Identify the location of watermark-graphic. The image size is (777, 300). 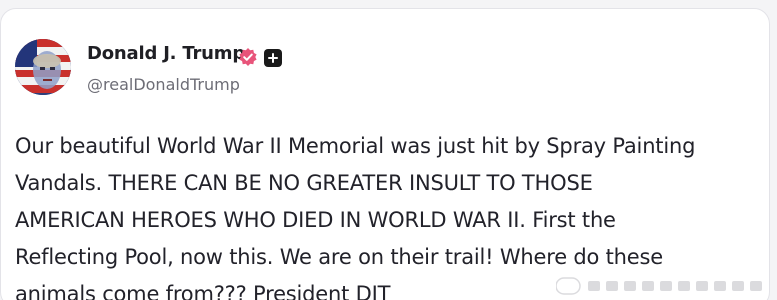
(659, 286).